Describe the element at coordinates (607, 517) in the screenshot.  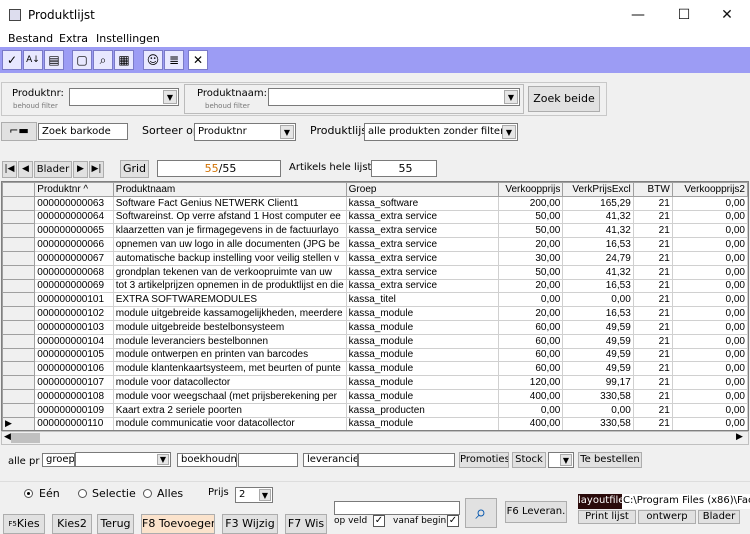
I see `print-lijst-button: Print lijst` at that location.